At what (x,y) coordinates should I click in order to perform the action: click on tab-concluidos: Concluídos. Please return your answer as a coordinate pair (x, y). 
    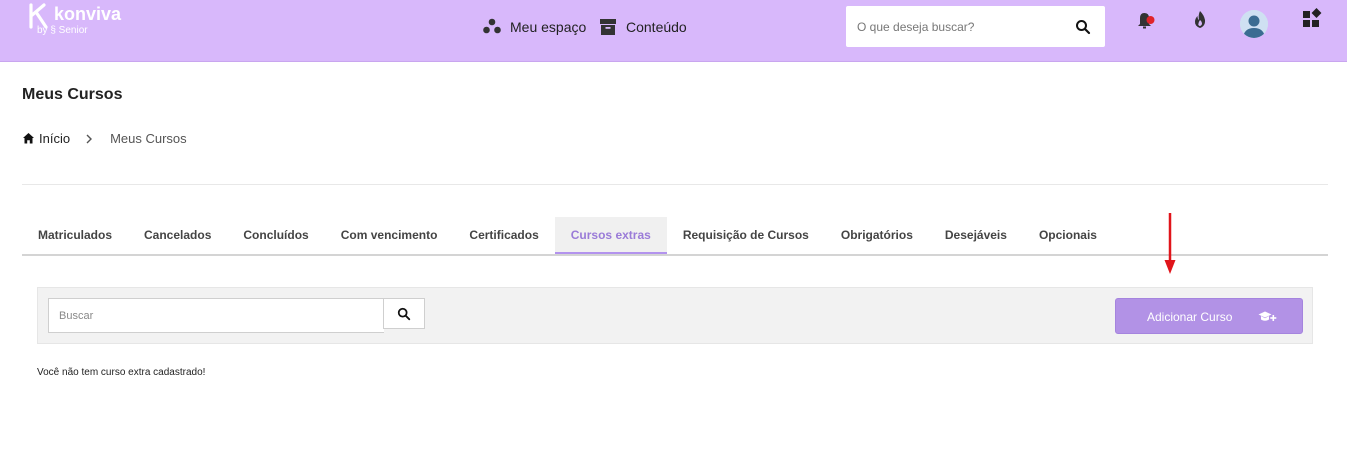
    Looking at the image, I should click on (275, 235).